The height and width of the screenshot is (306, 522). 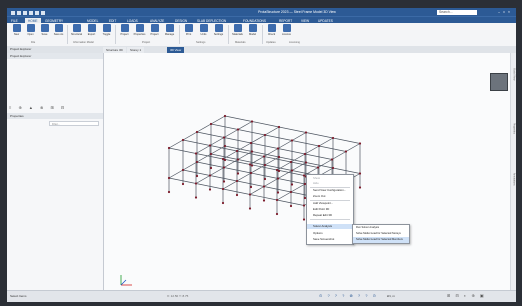 I want to click on project-settings-button: Project, so click(x=154, y=33).